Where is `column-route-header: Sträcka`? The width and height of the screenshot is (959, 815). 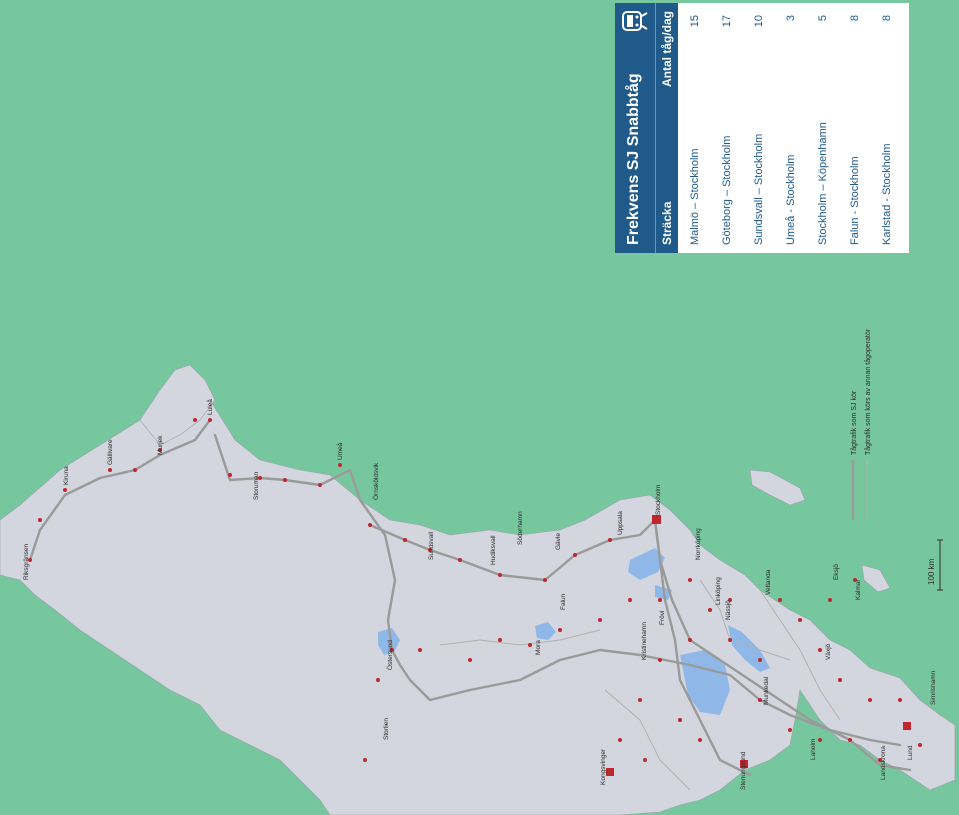
column-route-header: Sträcka is located at coordinates (667, 223).